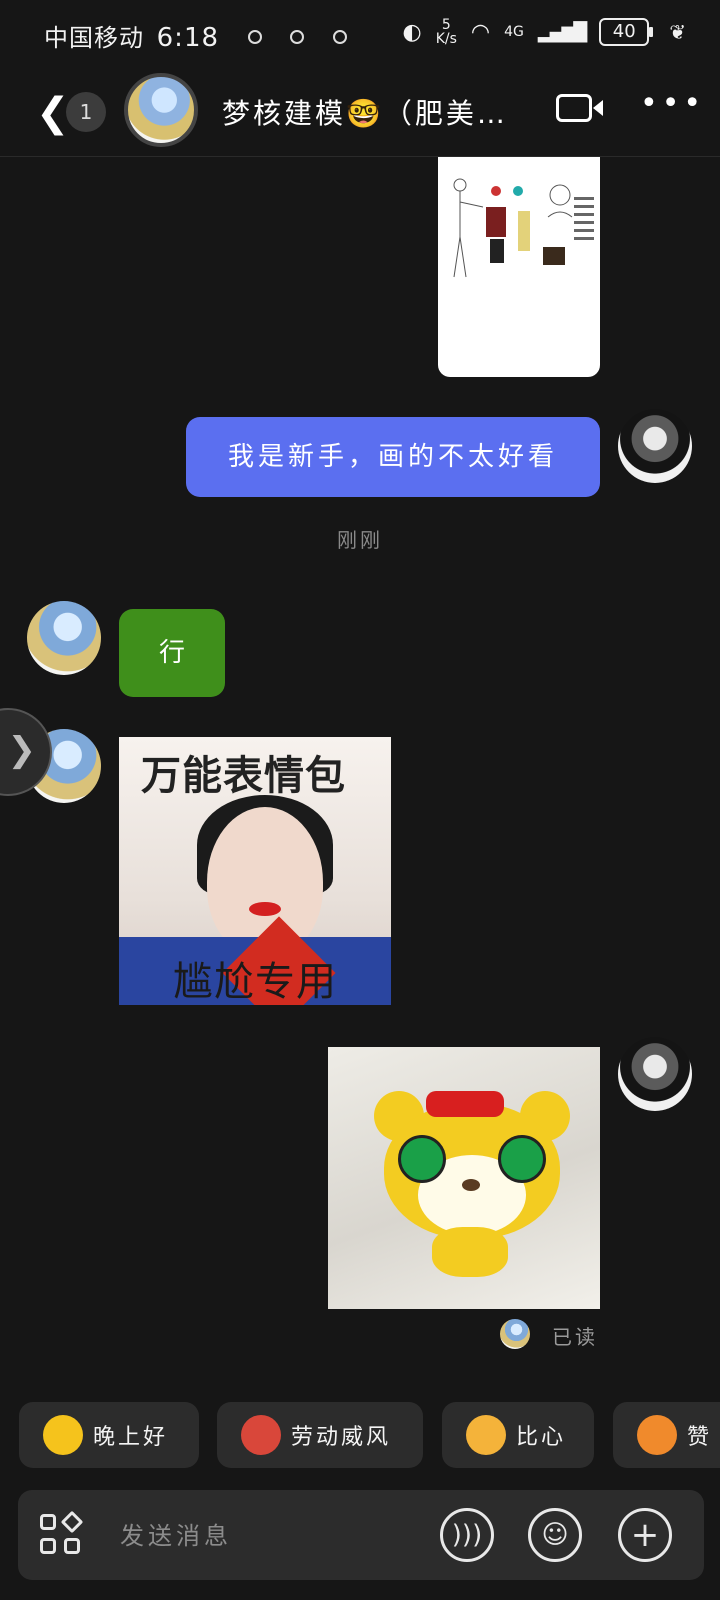 The height and width of the screenshot is (1600, 720). What do you see at coordinates (53, 113) in the screenshot?
I see `back-button: ❮` at bounding box center [53, 113].